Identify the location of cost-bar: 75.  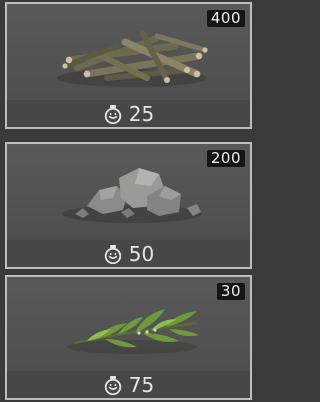
(128, 384).